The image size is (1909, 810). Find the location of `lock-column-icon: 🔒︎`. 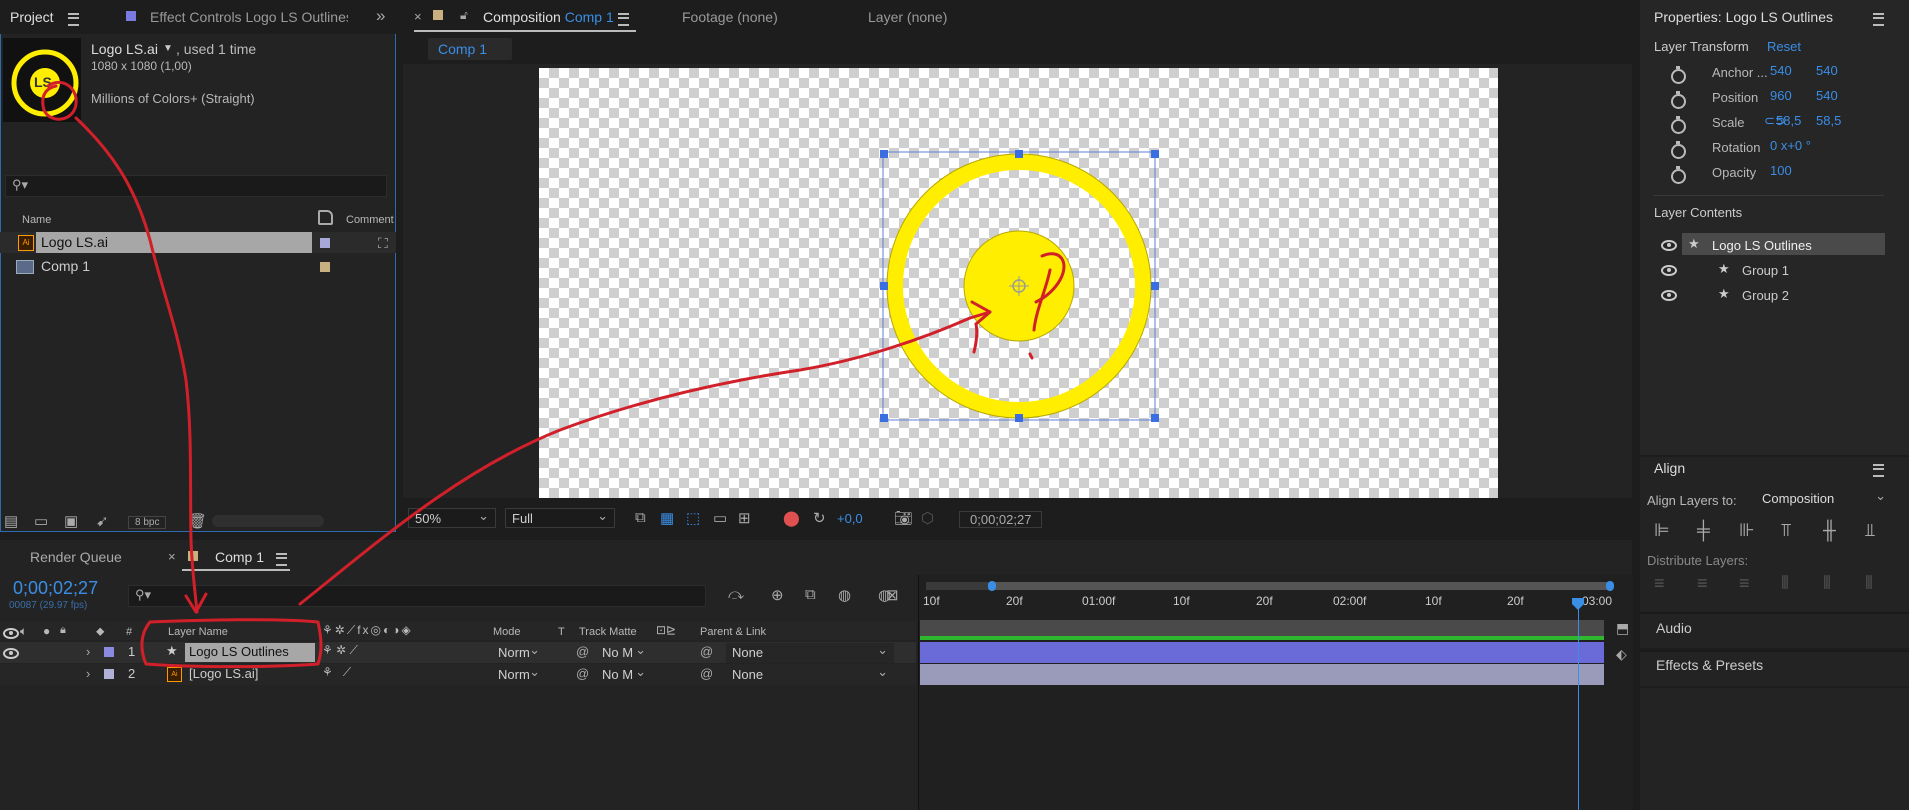

lock-column-icon: 🔒︎ is located at coordinates (63, 630).